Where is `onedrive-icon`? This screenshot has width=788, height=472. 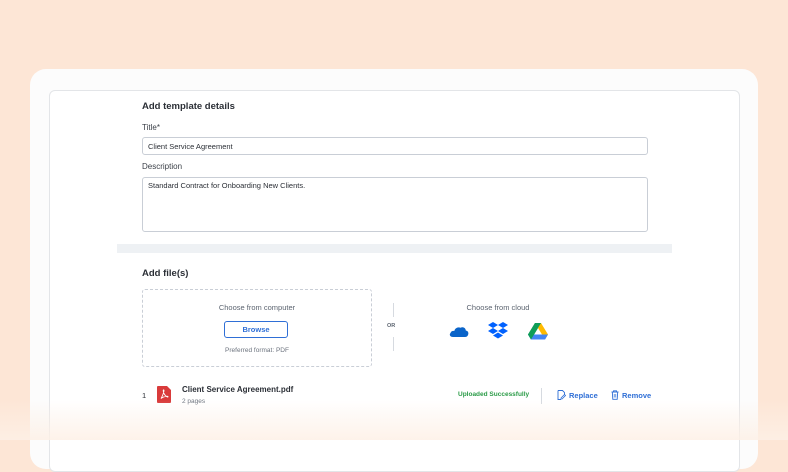 onedrive-icon is located at coordinates (459, 331).